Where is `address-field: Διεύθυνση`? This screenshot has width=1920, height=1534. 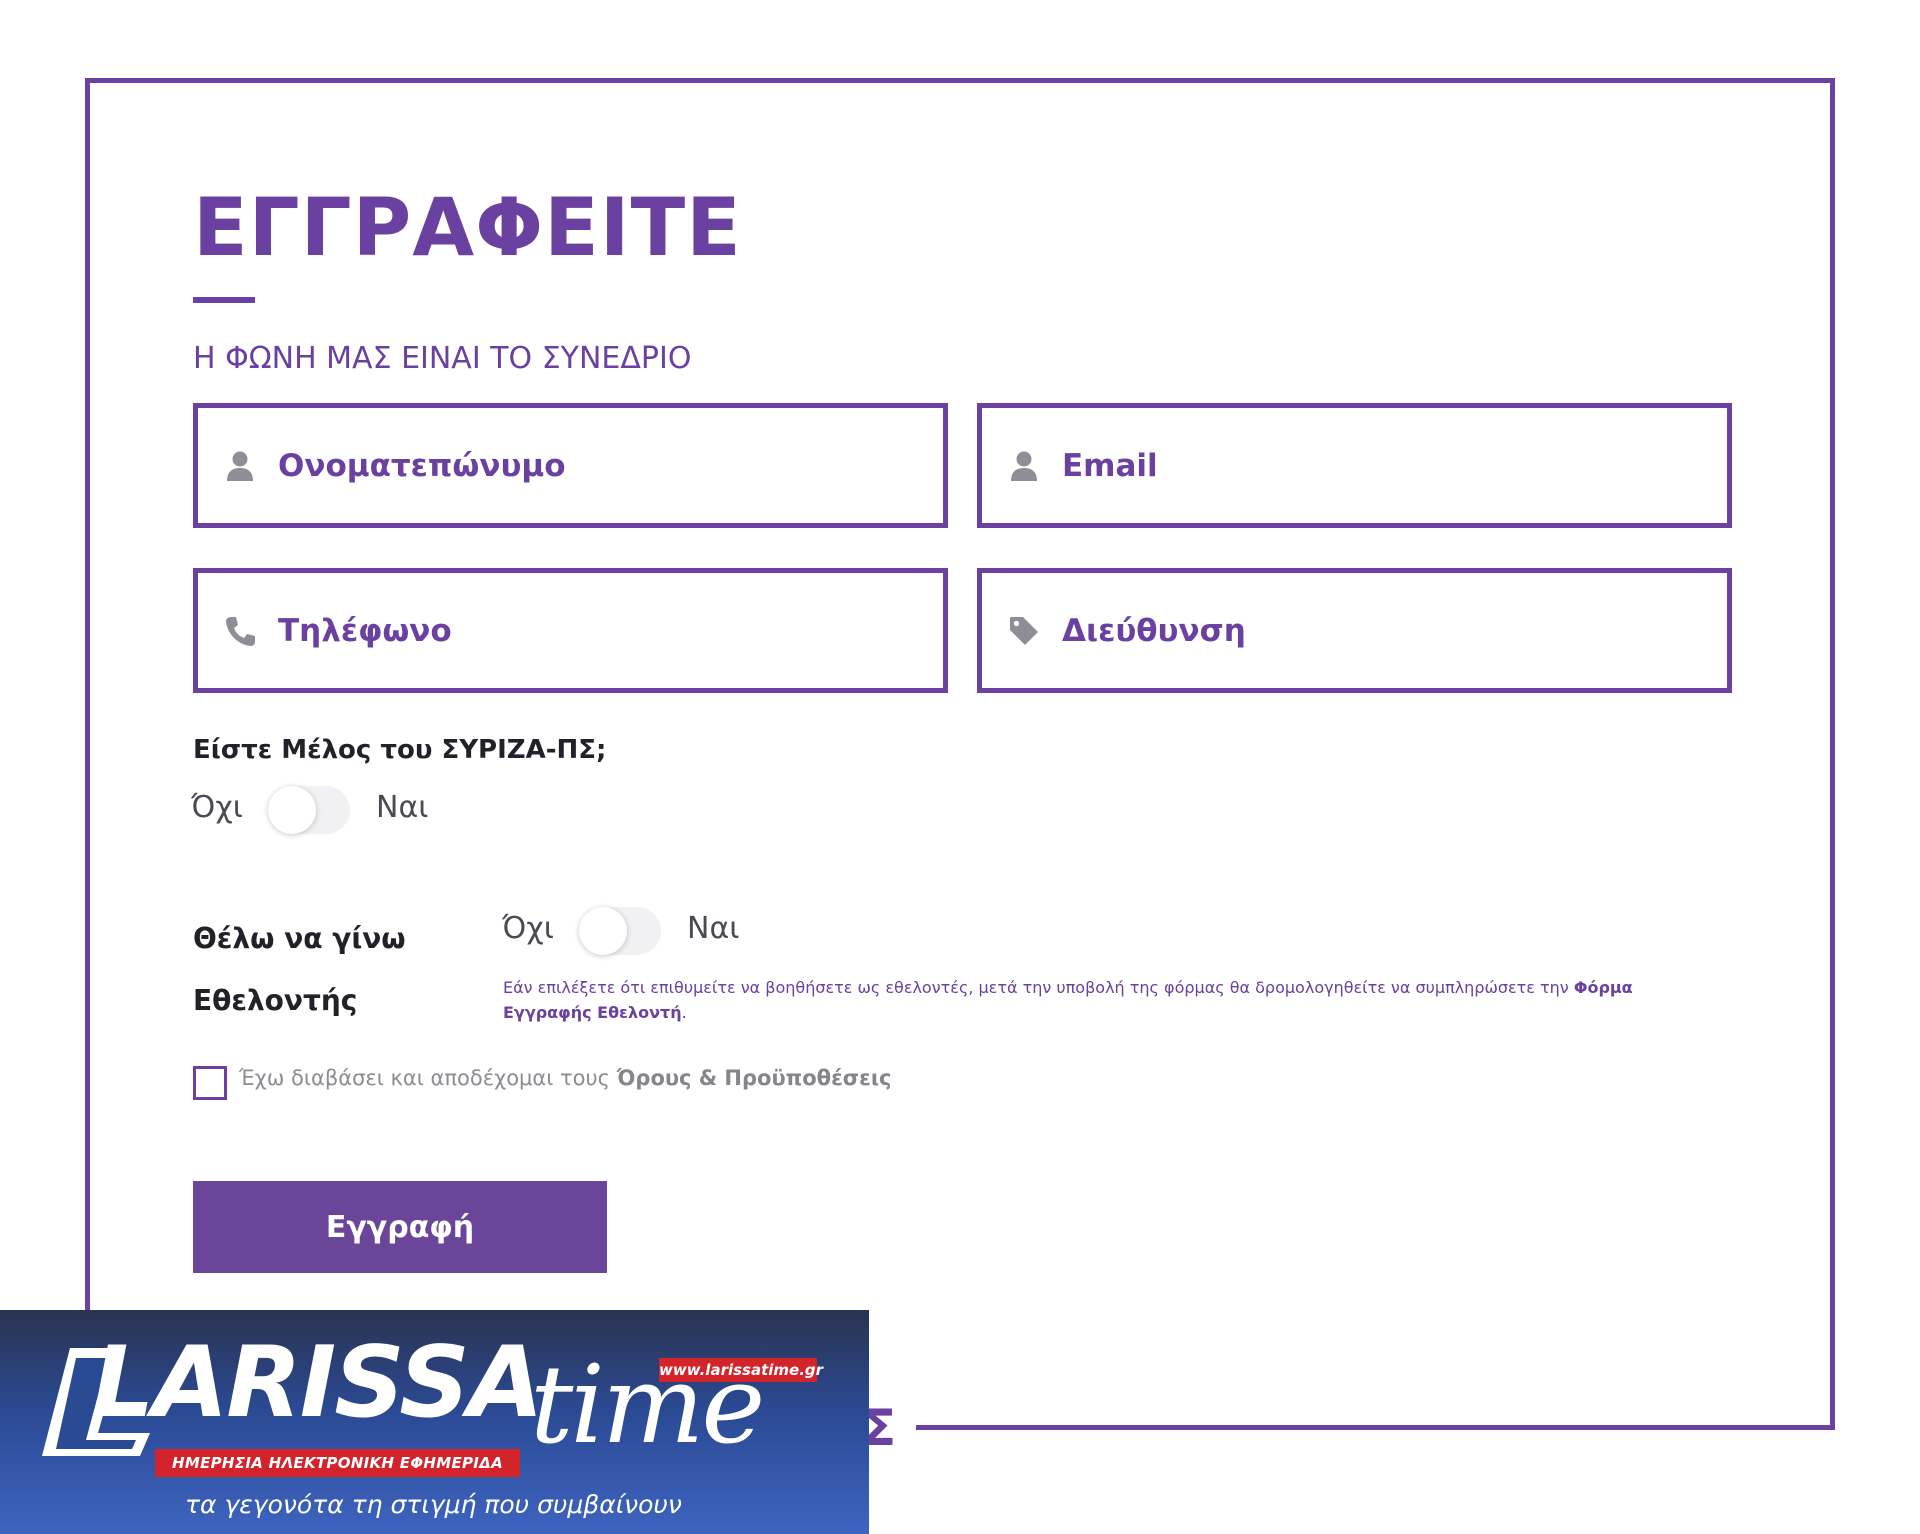 address-field: Διεύθυνση is located at coordinates (1354, 630).